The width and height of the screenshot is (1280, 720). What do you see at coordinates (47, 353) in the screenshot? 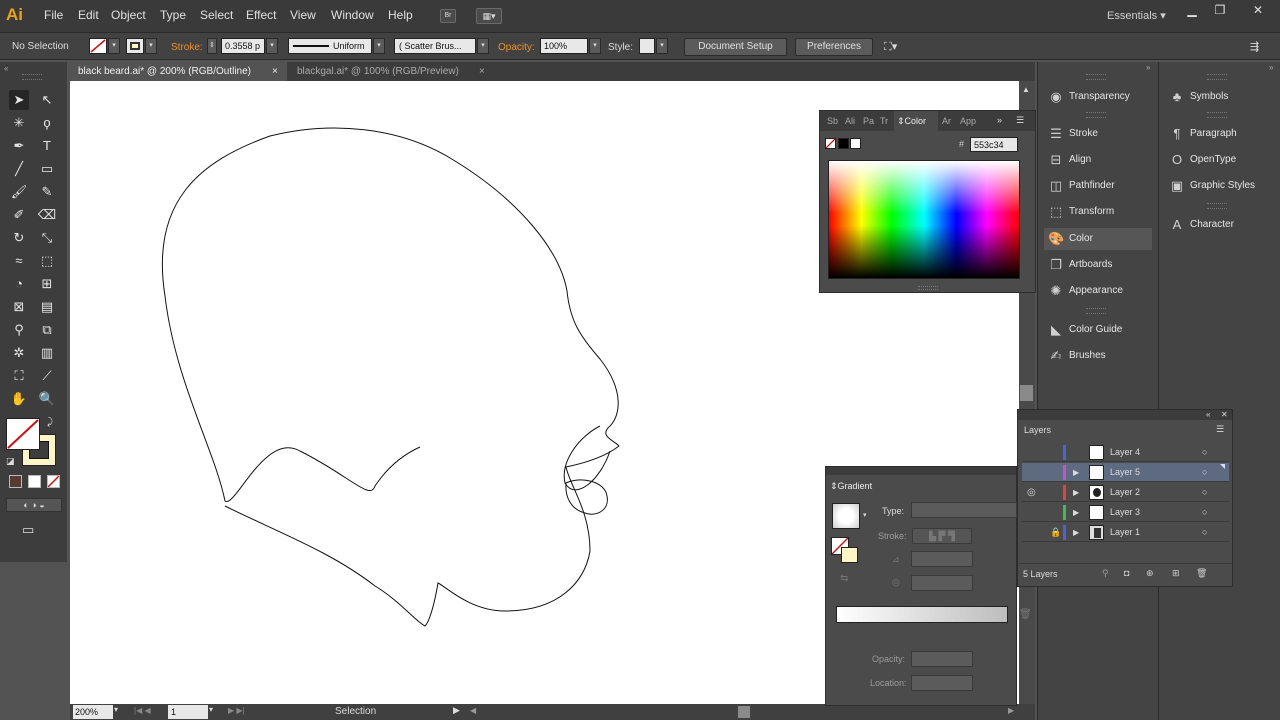
I see `column-graph-tool-icon: ▥` at bounding box center [47, 353].